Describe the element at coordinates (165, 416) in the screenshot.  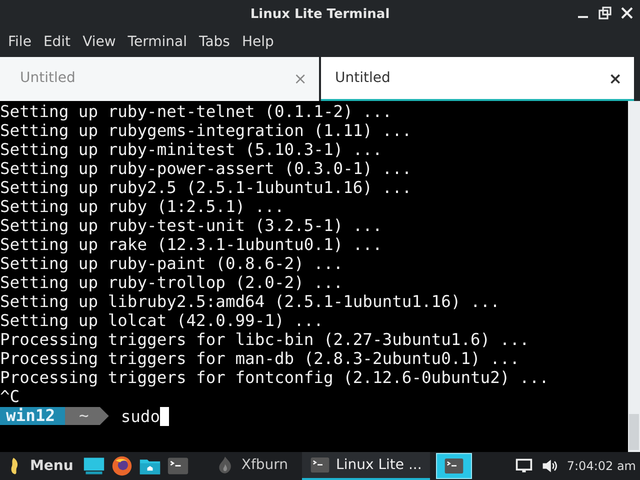
I see `text-cursor` at that location.